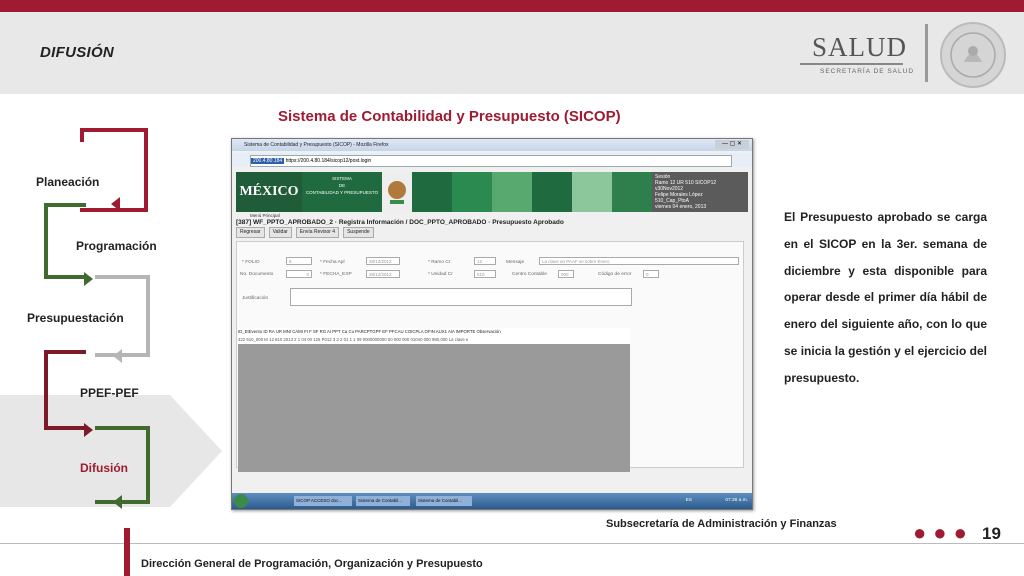 This screenshot has height=576, width=1024. Describe the element at coordinates (317, 232) in the screenshot. I see `envia-revisor-button: Envía Revisor 4` at that location.